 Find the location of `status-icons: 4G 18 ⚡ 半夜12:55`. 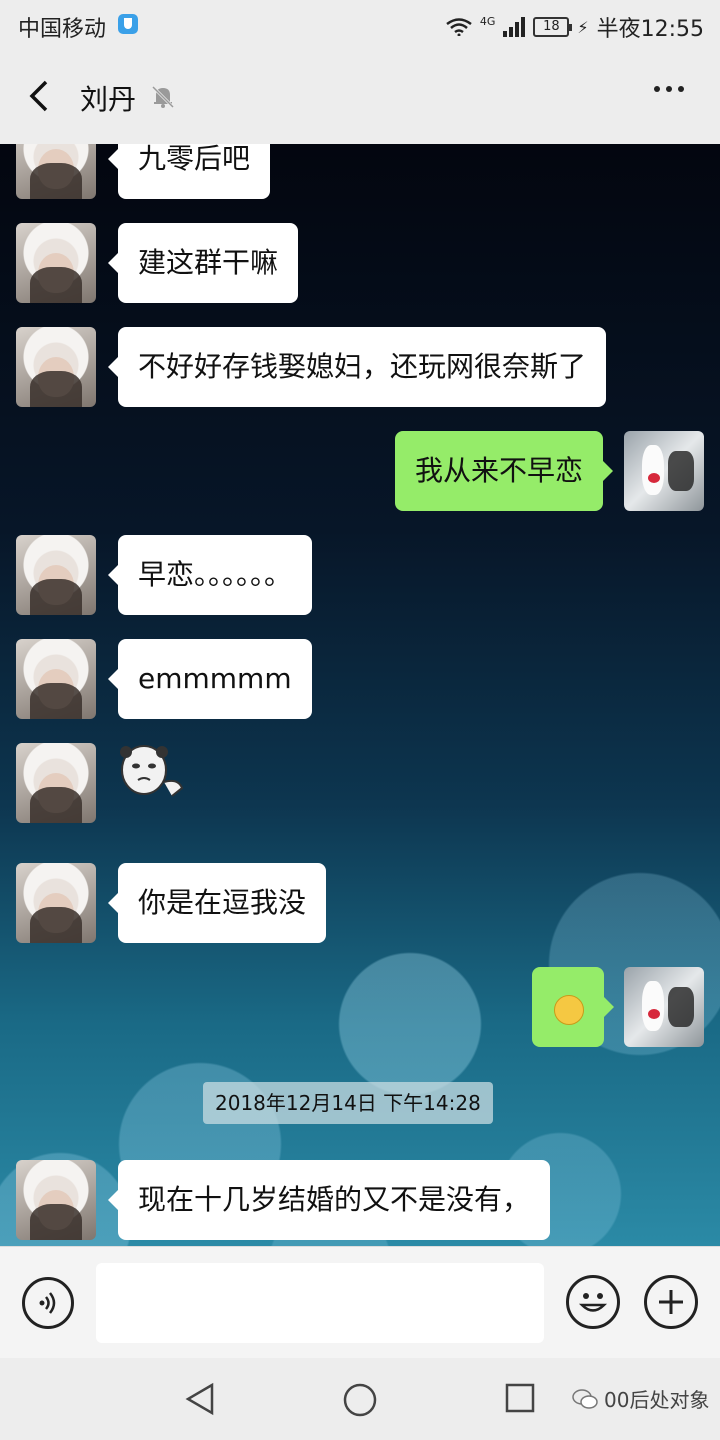

status-icons: 4G 18 ⚡ 半夜12:55 is located at coordinates (575, 27).